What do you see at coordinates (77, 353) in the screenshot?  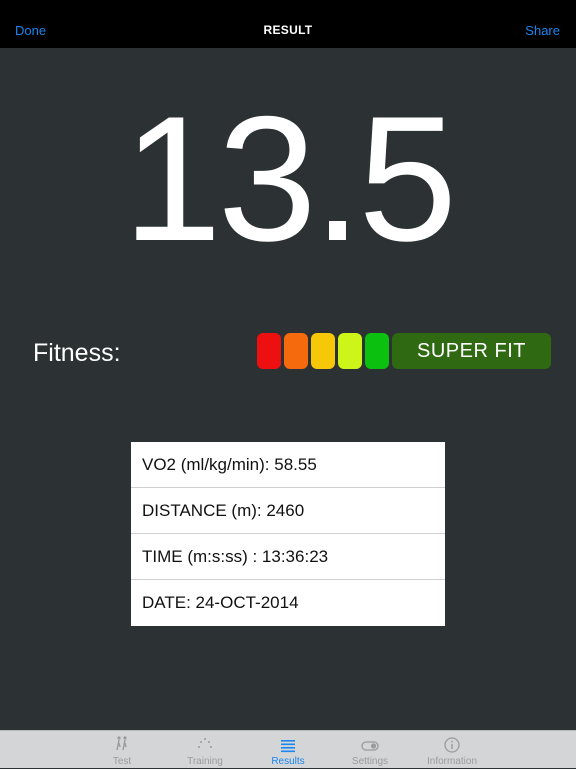 I see `fitness-label: Fitness:` at bounding box center [77, 353].